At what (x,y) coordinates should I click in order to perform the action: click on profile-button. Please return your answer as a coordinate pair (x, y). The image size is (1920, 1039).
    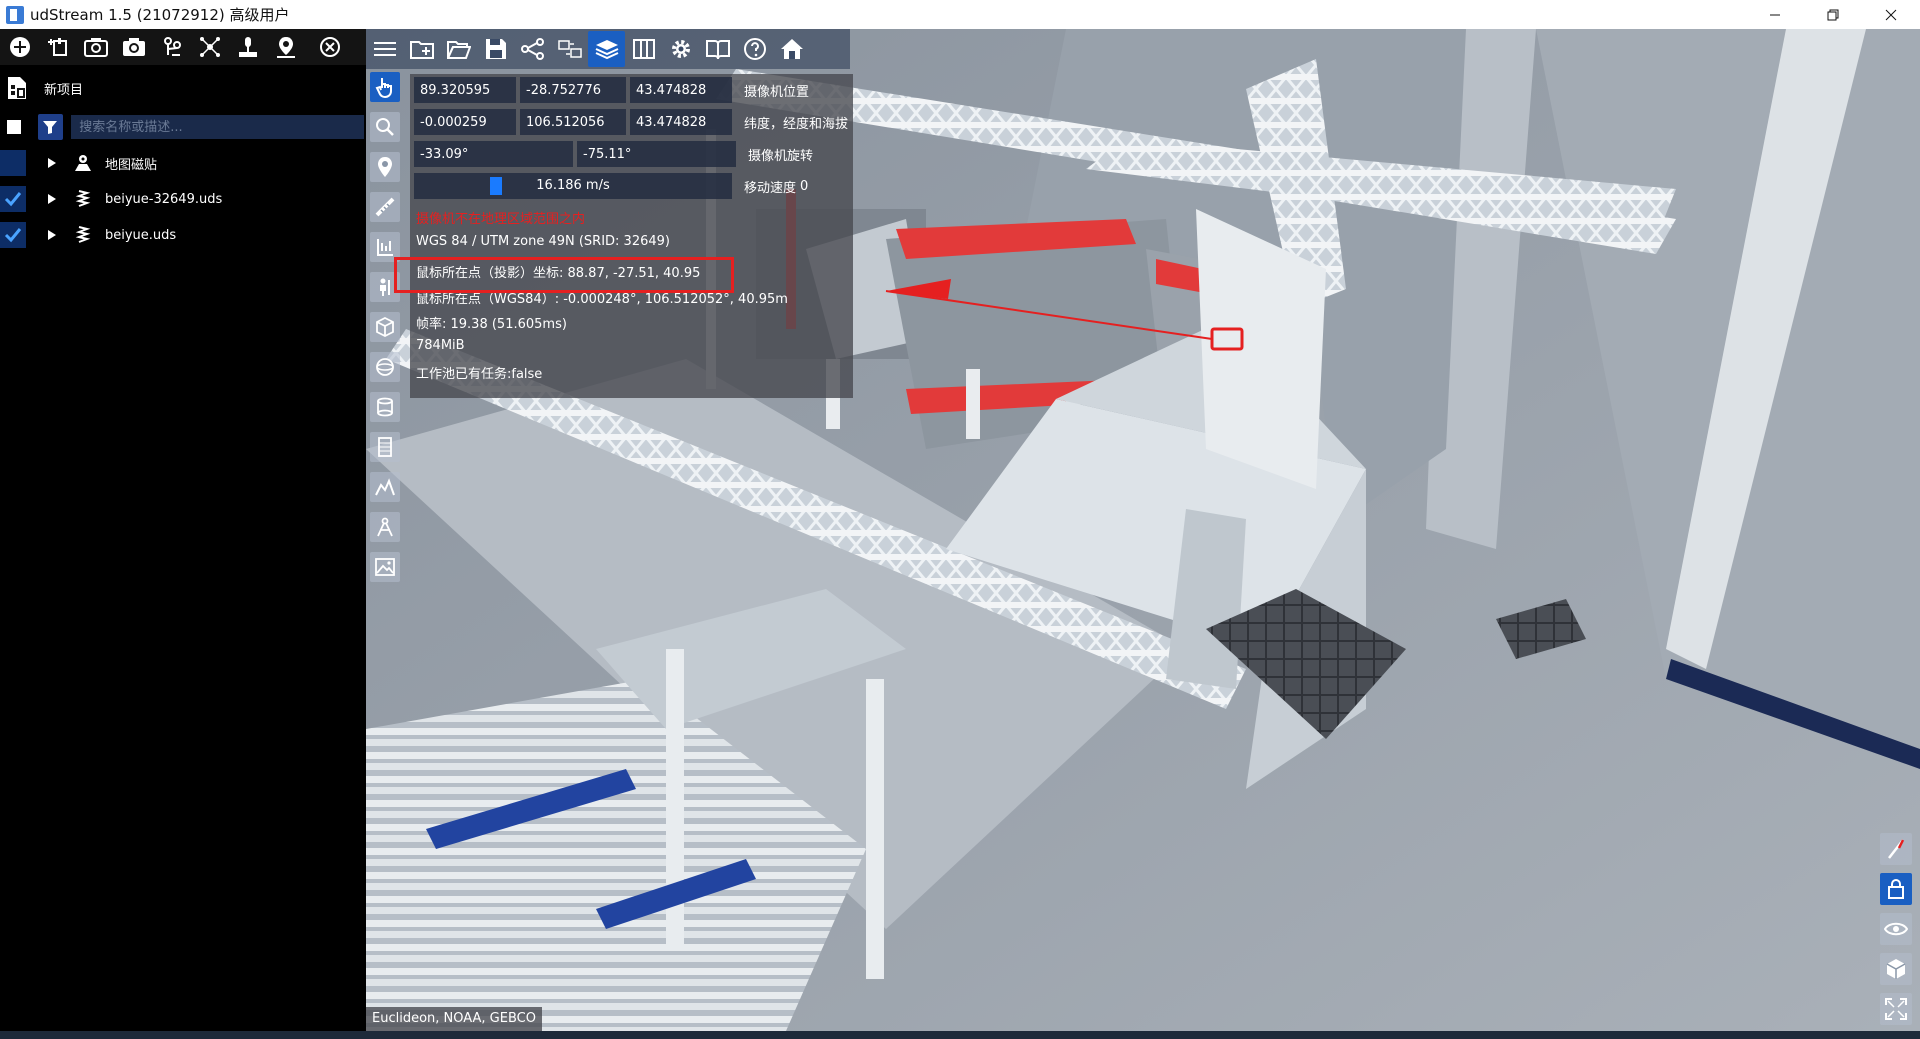
    Looking at the image, I should click on (385, 487).